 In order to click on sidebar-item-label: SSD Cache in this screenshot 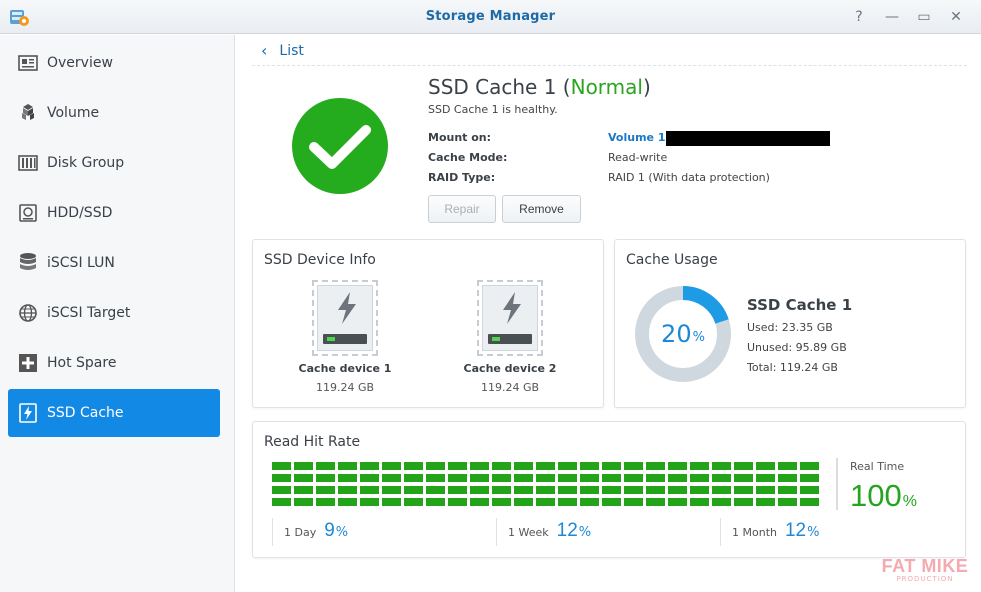, I will do `click(85, 413)`.